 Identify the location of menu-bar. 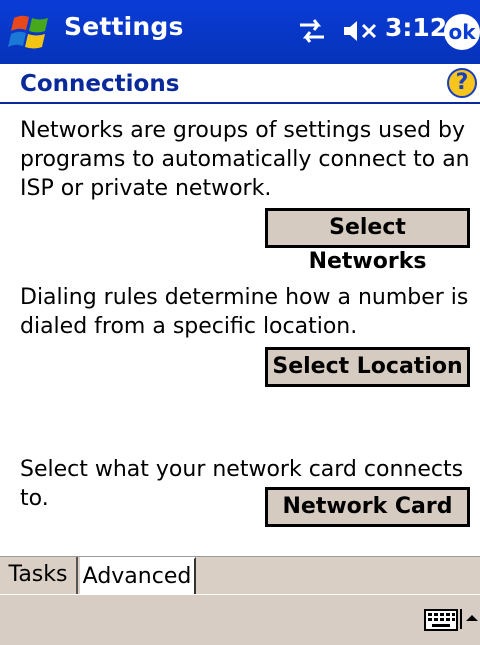
(240, 619).